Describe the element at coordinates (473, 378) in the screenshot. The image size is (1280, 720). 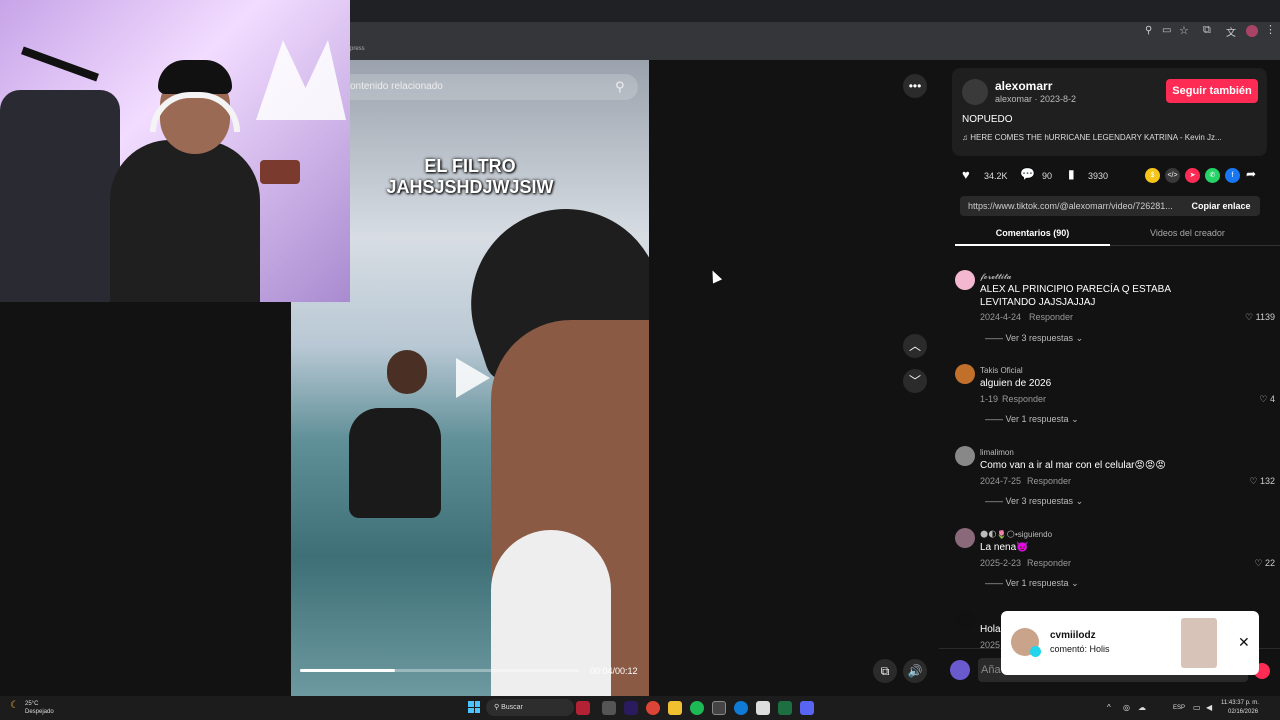
I see `play-icon` at that location.